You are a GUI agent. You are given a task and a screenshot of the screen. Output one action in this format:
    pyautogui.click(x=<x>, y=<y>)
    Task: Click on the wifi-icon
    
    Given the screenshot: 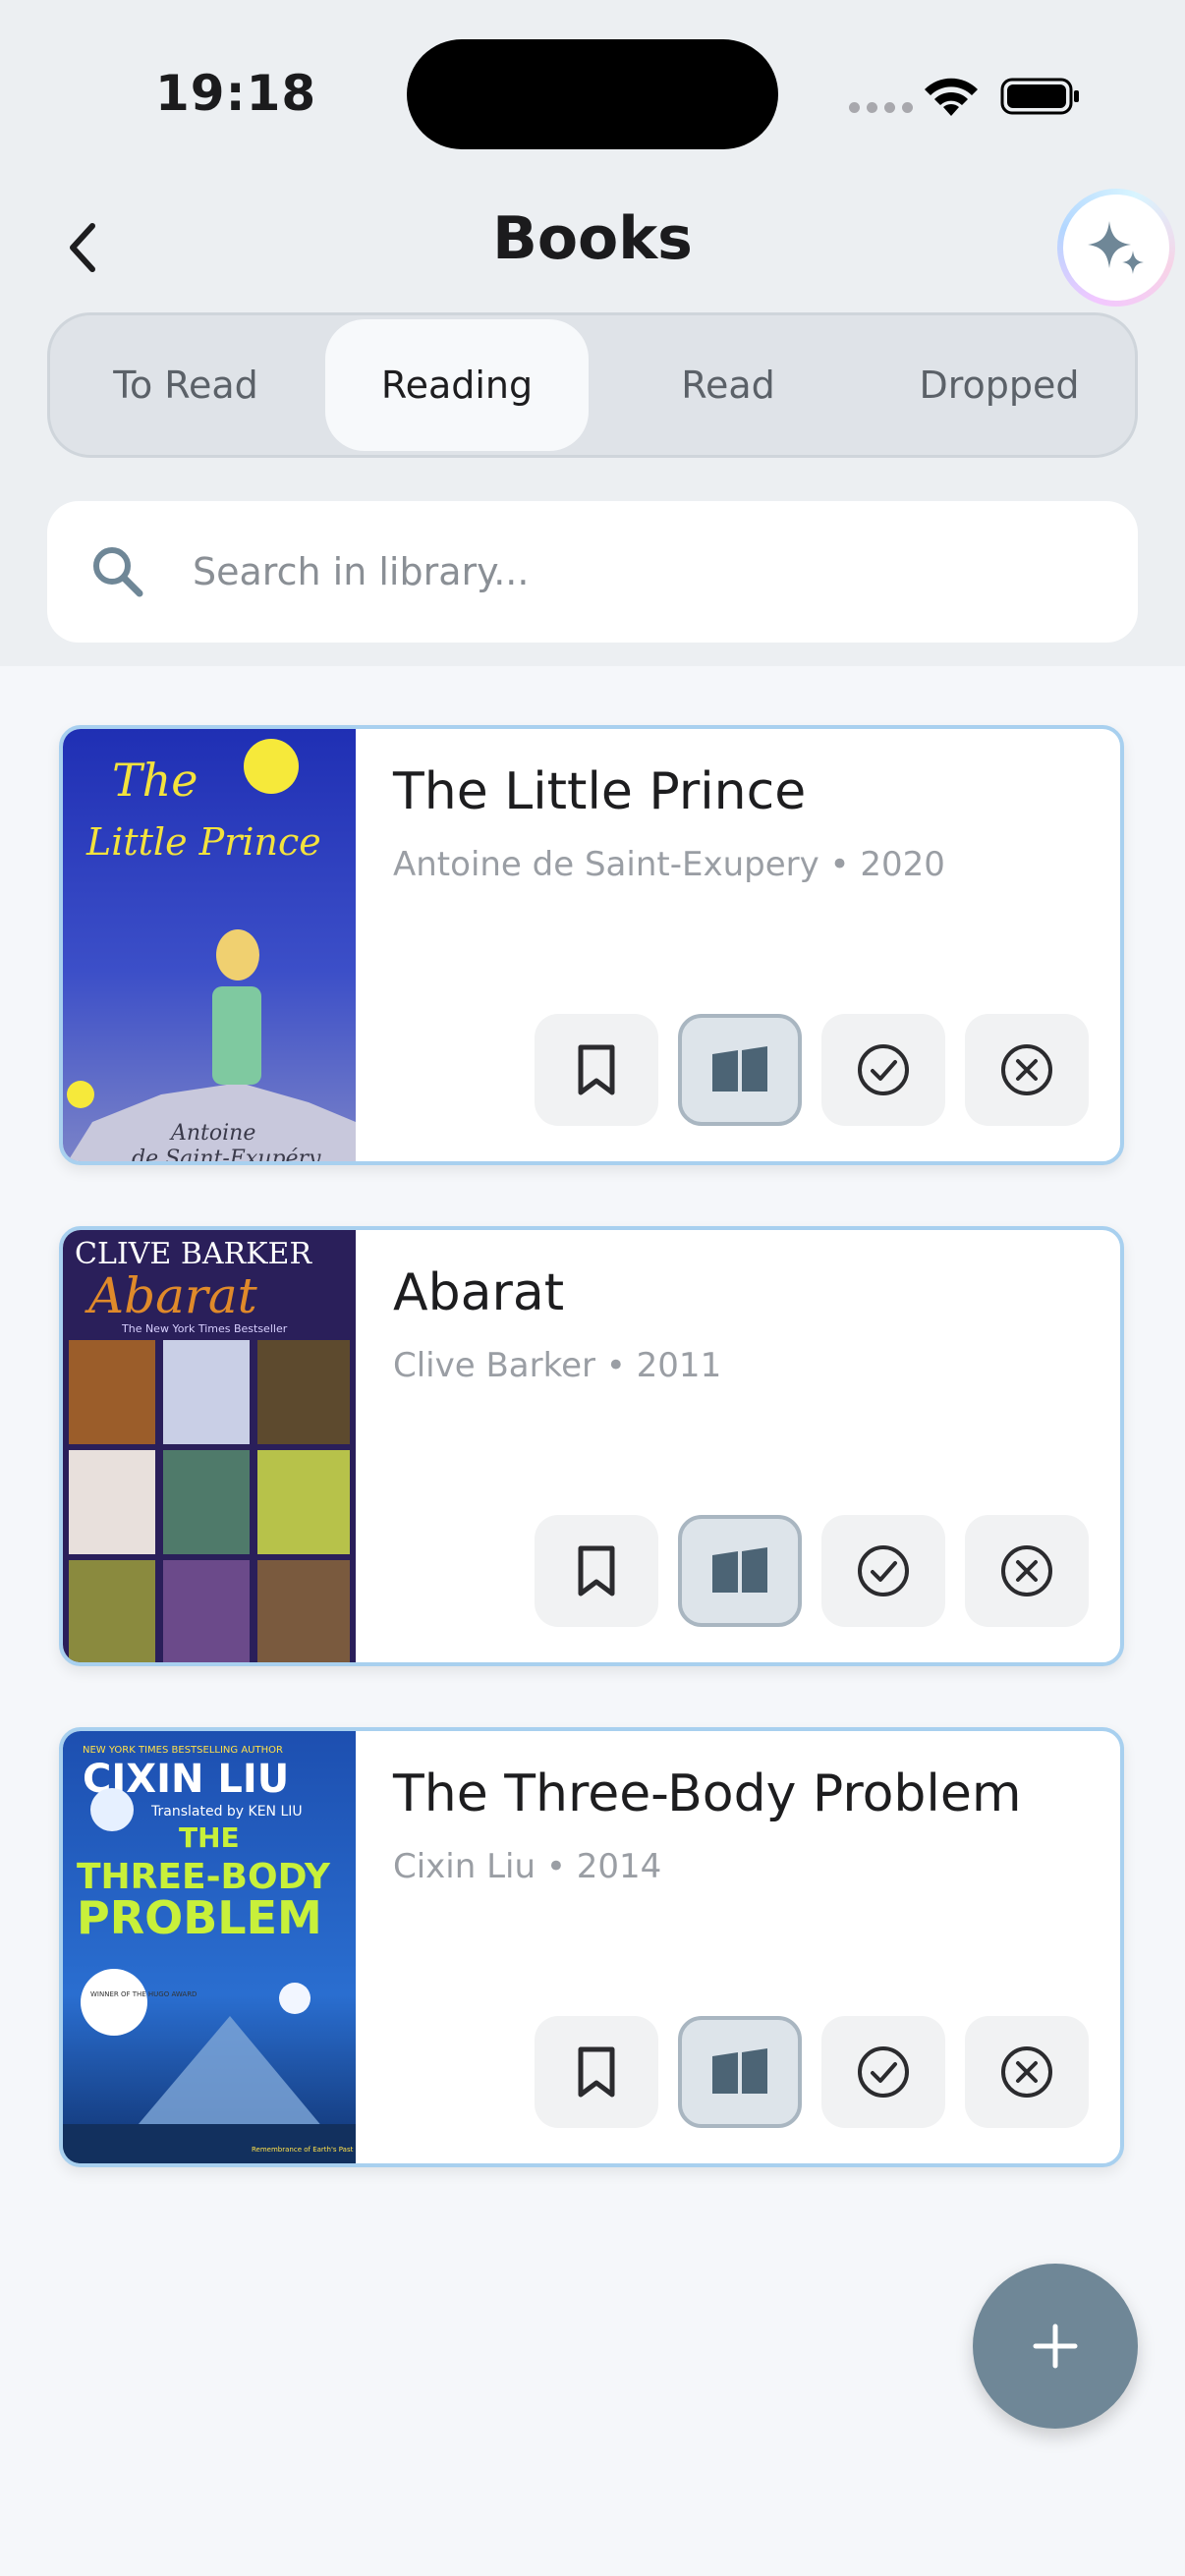 What is the action you would take?
    pyautogui.click(x=952, y=97)
    